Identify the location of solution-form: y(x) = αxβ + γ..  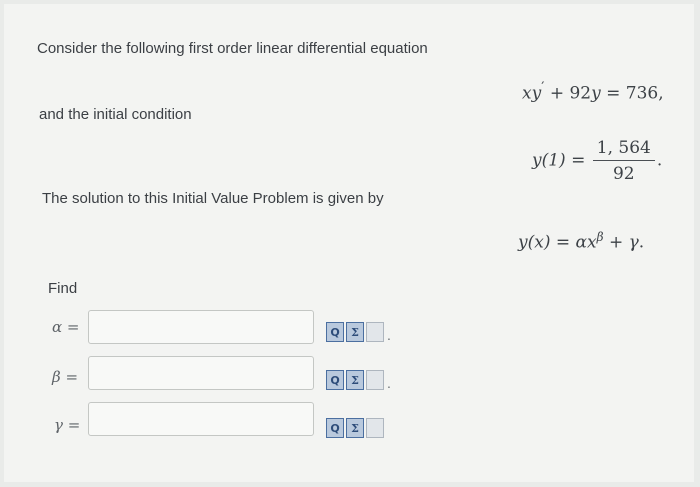
(581, 241).